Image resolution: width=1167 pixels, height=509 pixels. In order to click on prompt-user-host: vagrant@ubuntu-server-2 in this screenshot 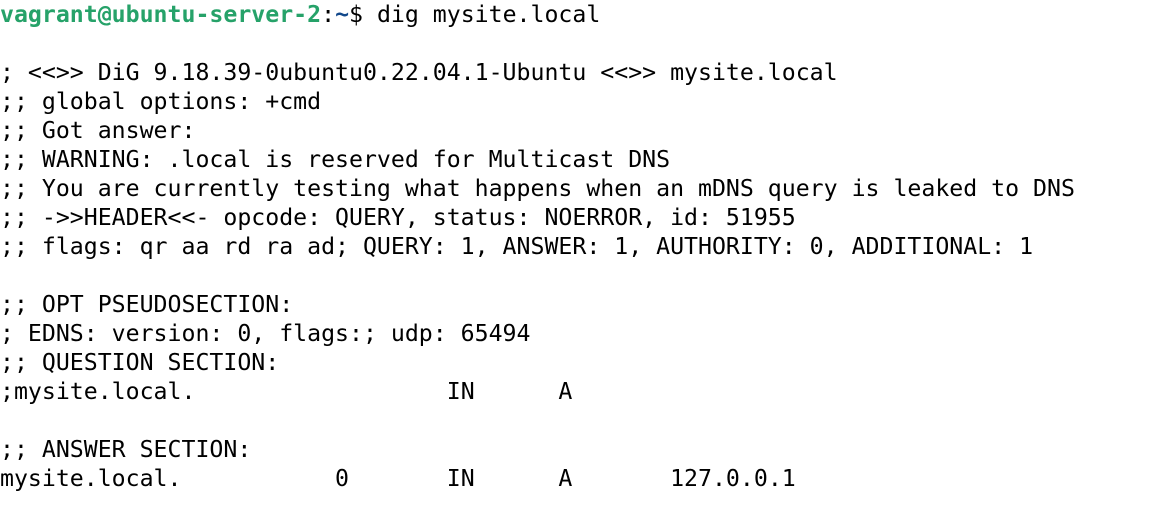, I will do `click(161, 14)`.